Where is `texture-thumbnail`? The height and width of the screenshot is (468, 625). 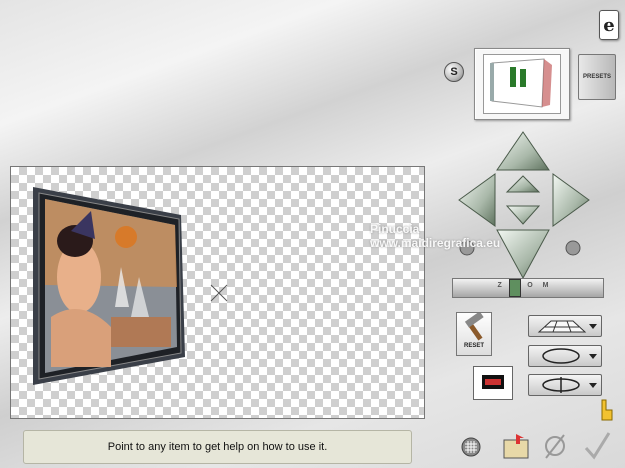
texture-thumbnail is located at coordinates (493, 383).